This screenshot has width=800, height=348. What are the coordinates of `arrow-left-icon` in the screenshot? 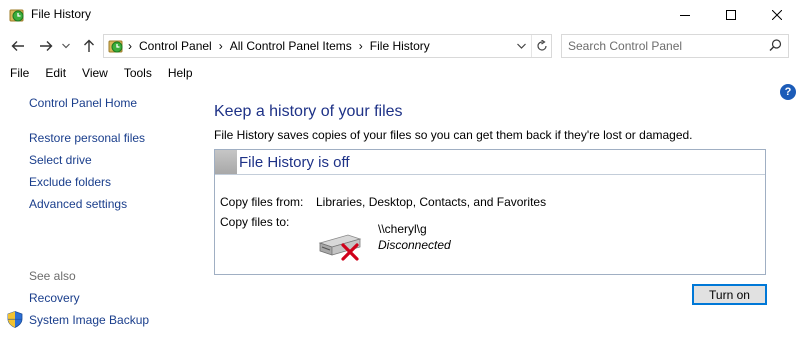 It's located at (17, 46).